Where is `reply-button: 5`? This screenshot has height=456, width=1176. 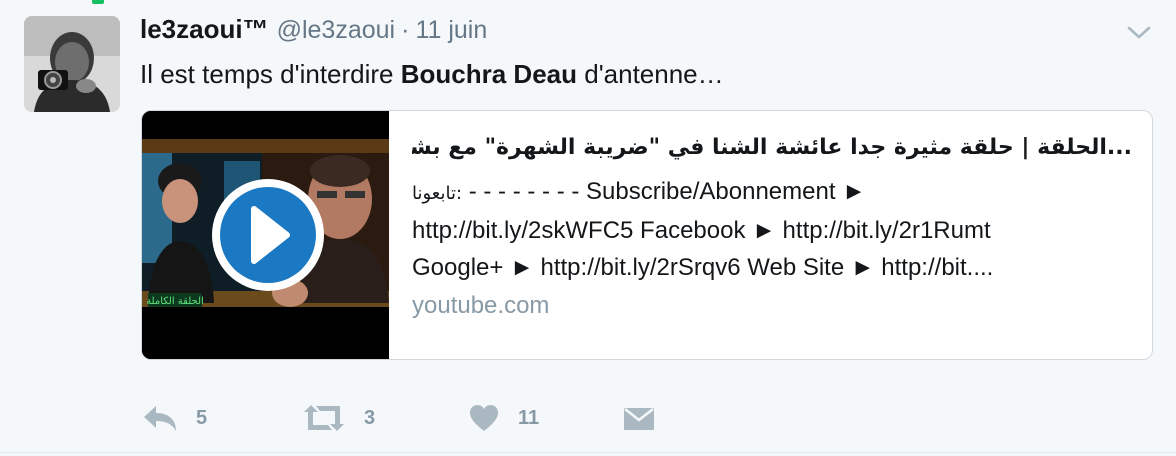
reply-button: 5 is located at coordinates (174, 418).